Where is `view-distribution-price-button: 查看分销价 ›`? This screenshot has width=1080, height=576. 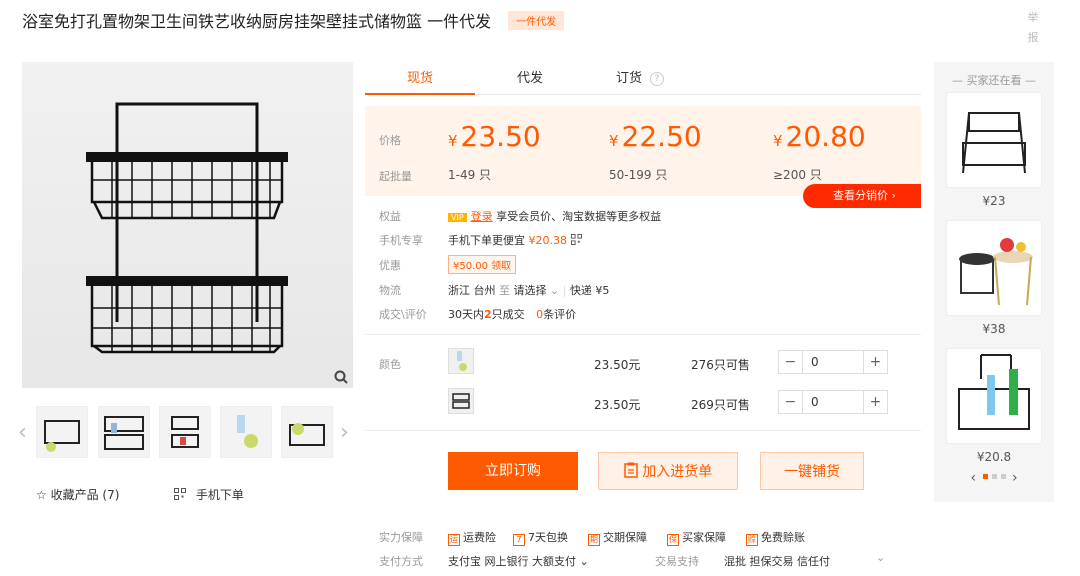 view-distribution-price-button: 查看分销价 › is located at coordinates (862, 196).